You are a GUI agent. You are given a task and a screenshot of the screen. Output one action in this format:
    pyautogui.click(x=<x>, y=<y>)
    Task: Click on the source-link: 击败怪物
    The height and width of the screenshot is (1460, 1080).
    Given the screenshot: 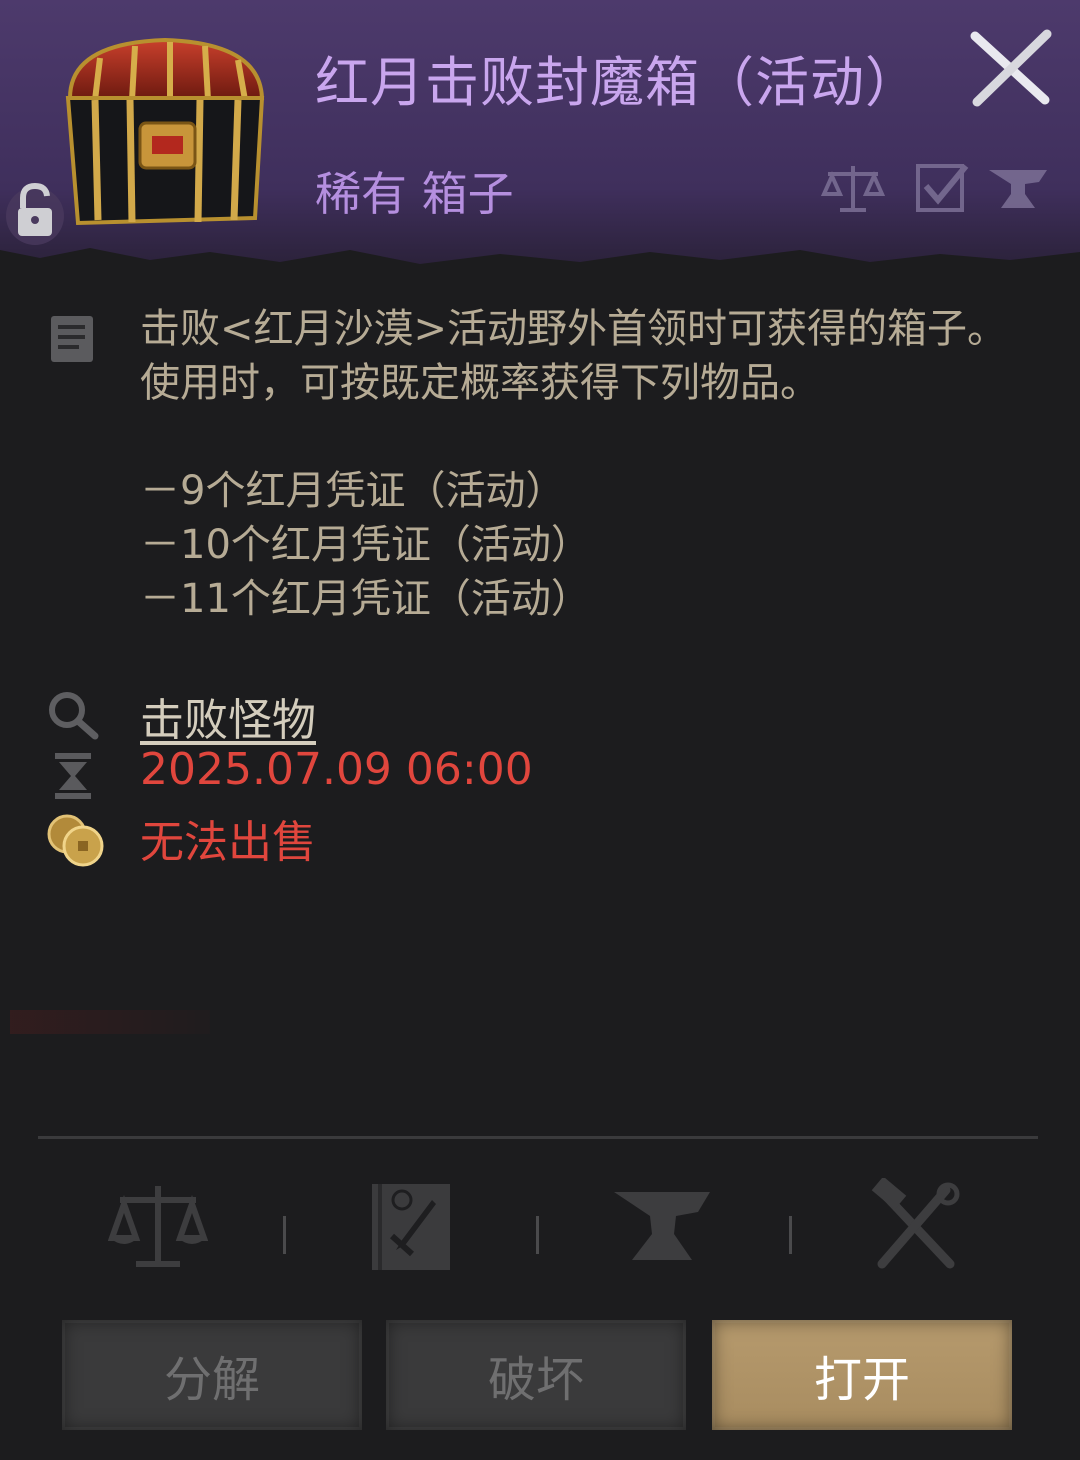 What is the action you would take?
    pyautogui.click(x=228, y=716)
    